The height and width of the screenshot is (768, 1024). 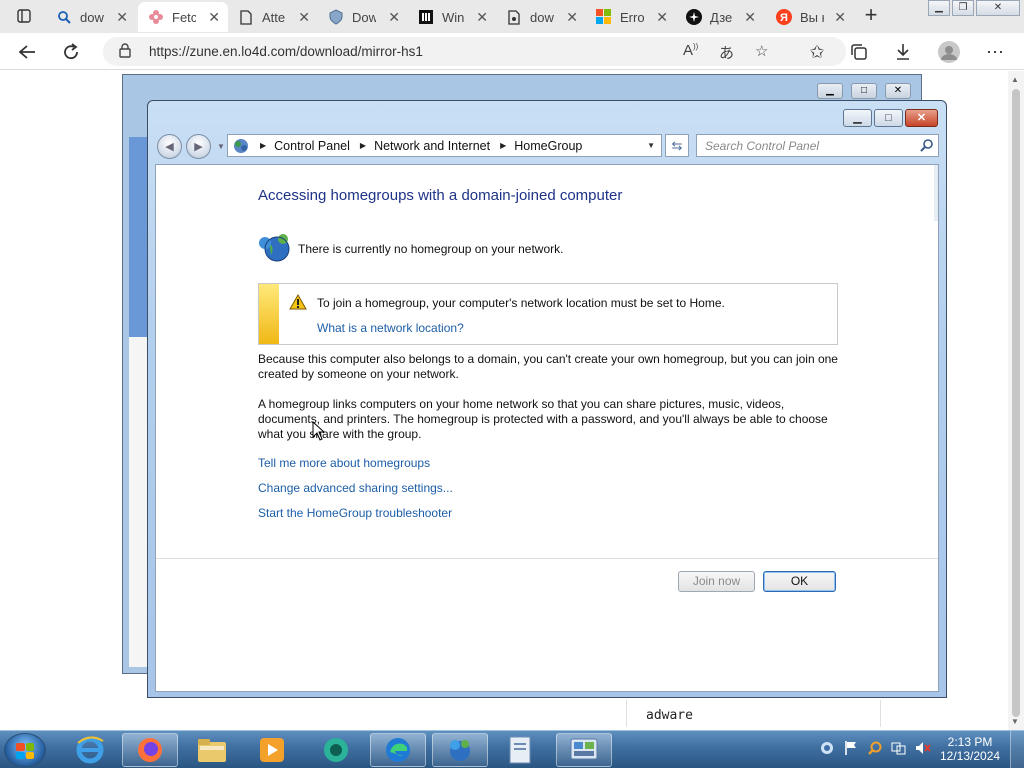 I want to click on profile-button, so click(x=949, y=52).